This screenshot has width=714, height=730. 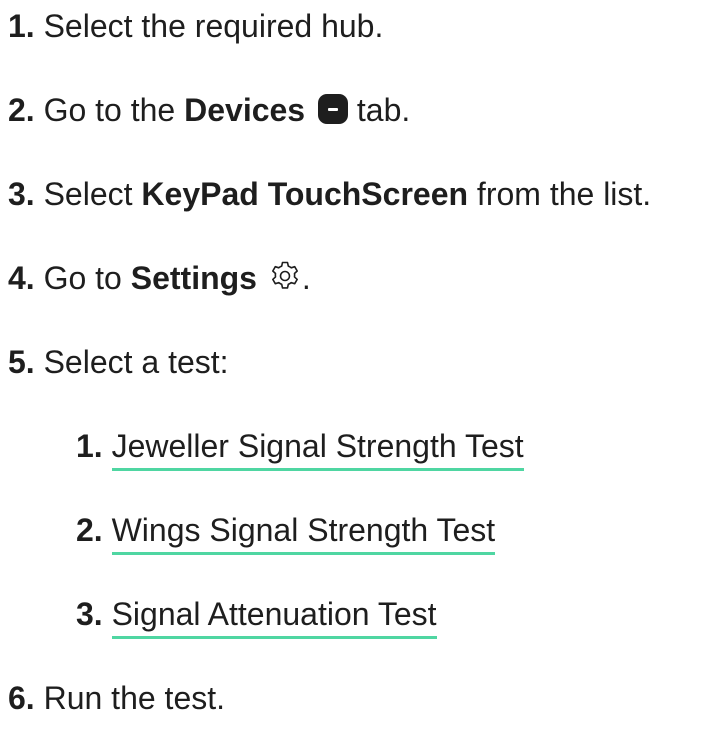 I want to click on step-text-suffix: ., so click(x=306, y=278).